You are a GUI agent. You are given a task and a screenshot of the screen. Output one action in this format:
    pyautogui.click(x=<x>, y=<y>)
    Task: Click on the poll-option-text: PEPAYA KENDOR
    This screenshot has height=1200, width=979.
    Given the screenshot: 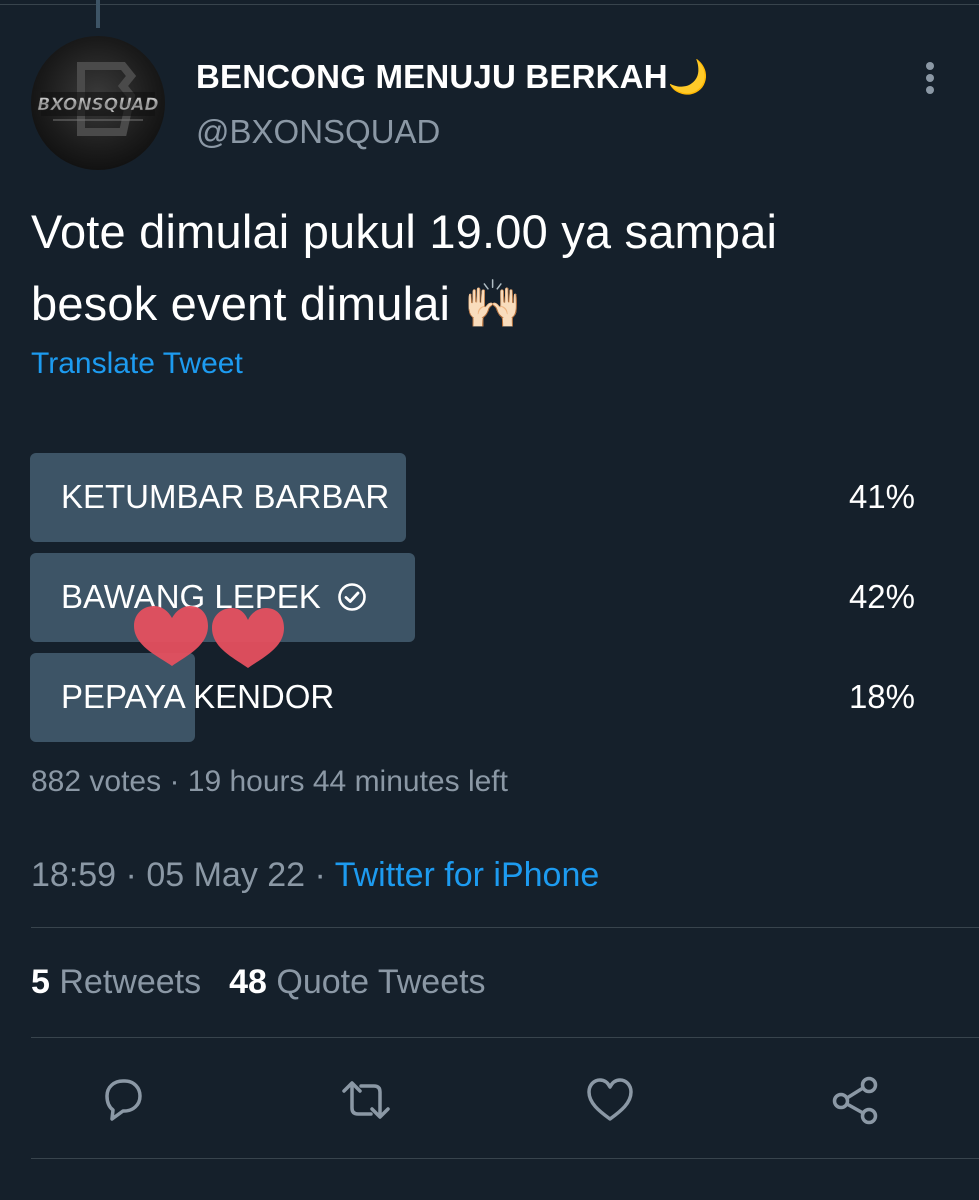 What is the action you would take?
    pyautogui.click(x=198, y=696)
    